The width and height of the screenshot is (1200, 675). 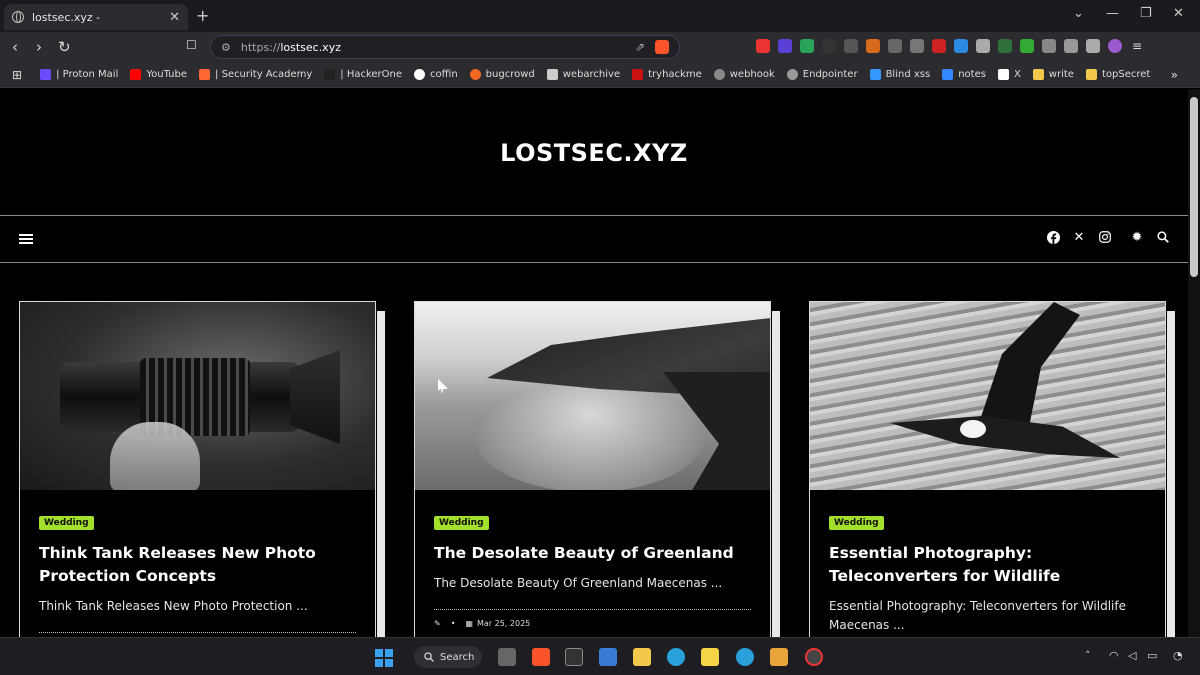 I want to click on post-title: The Desolate Beauty of Greenland, so click(x=592, y=553).